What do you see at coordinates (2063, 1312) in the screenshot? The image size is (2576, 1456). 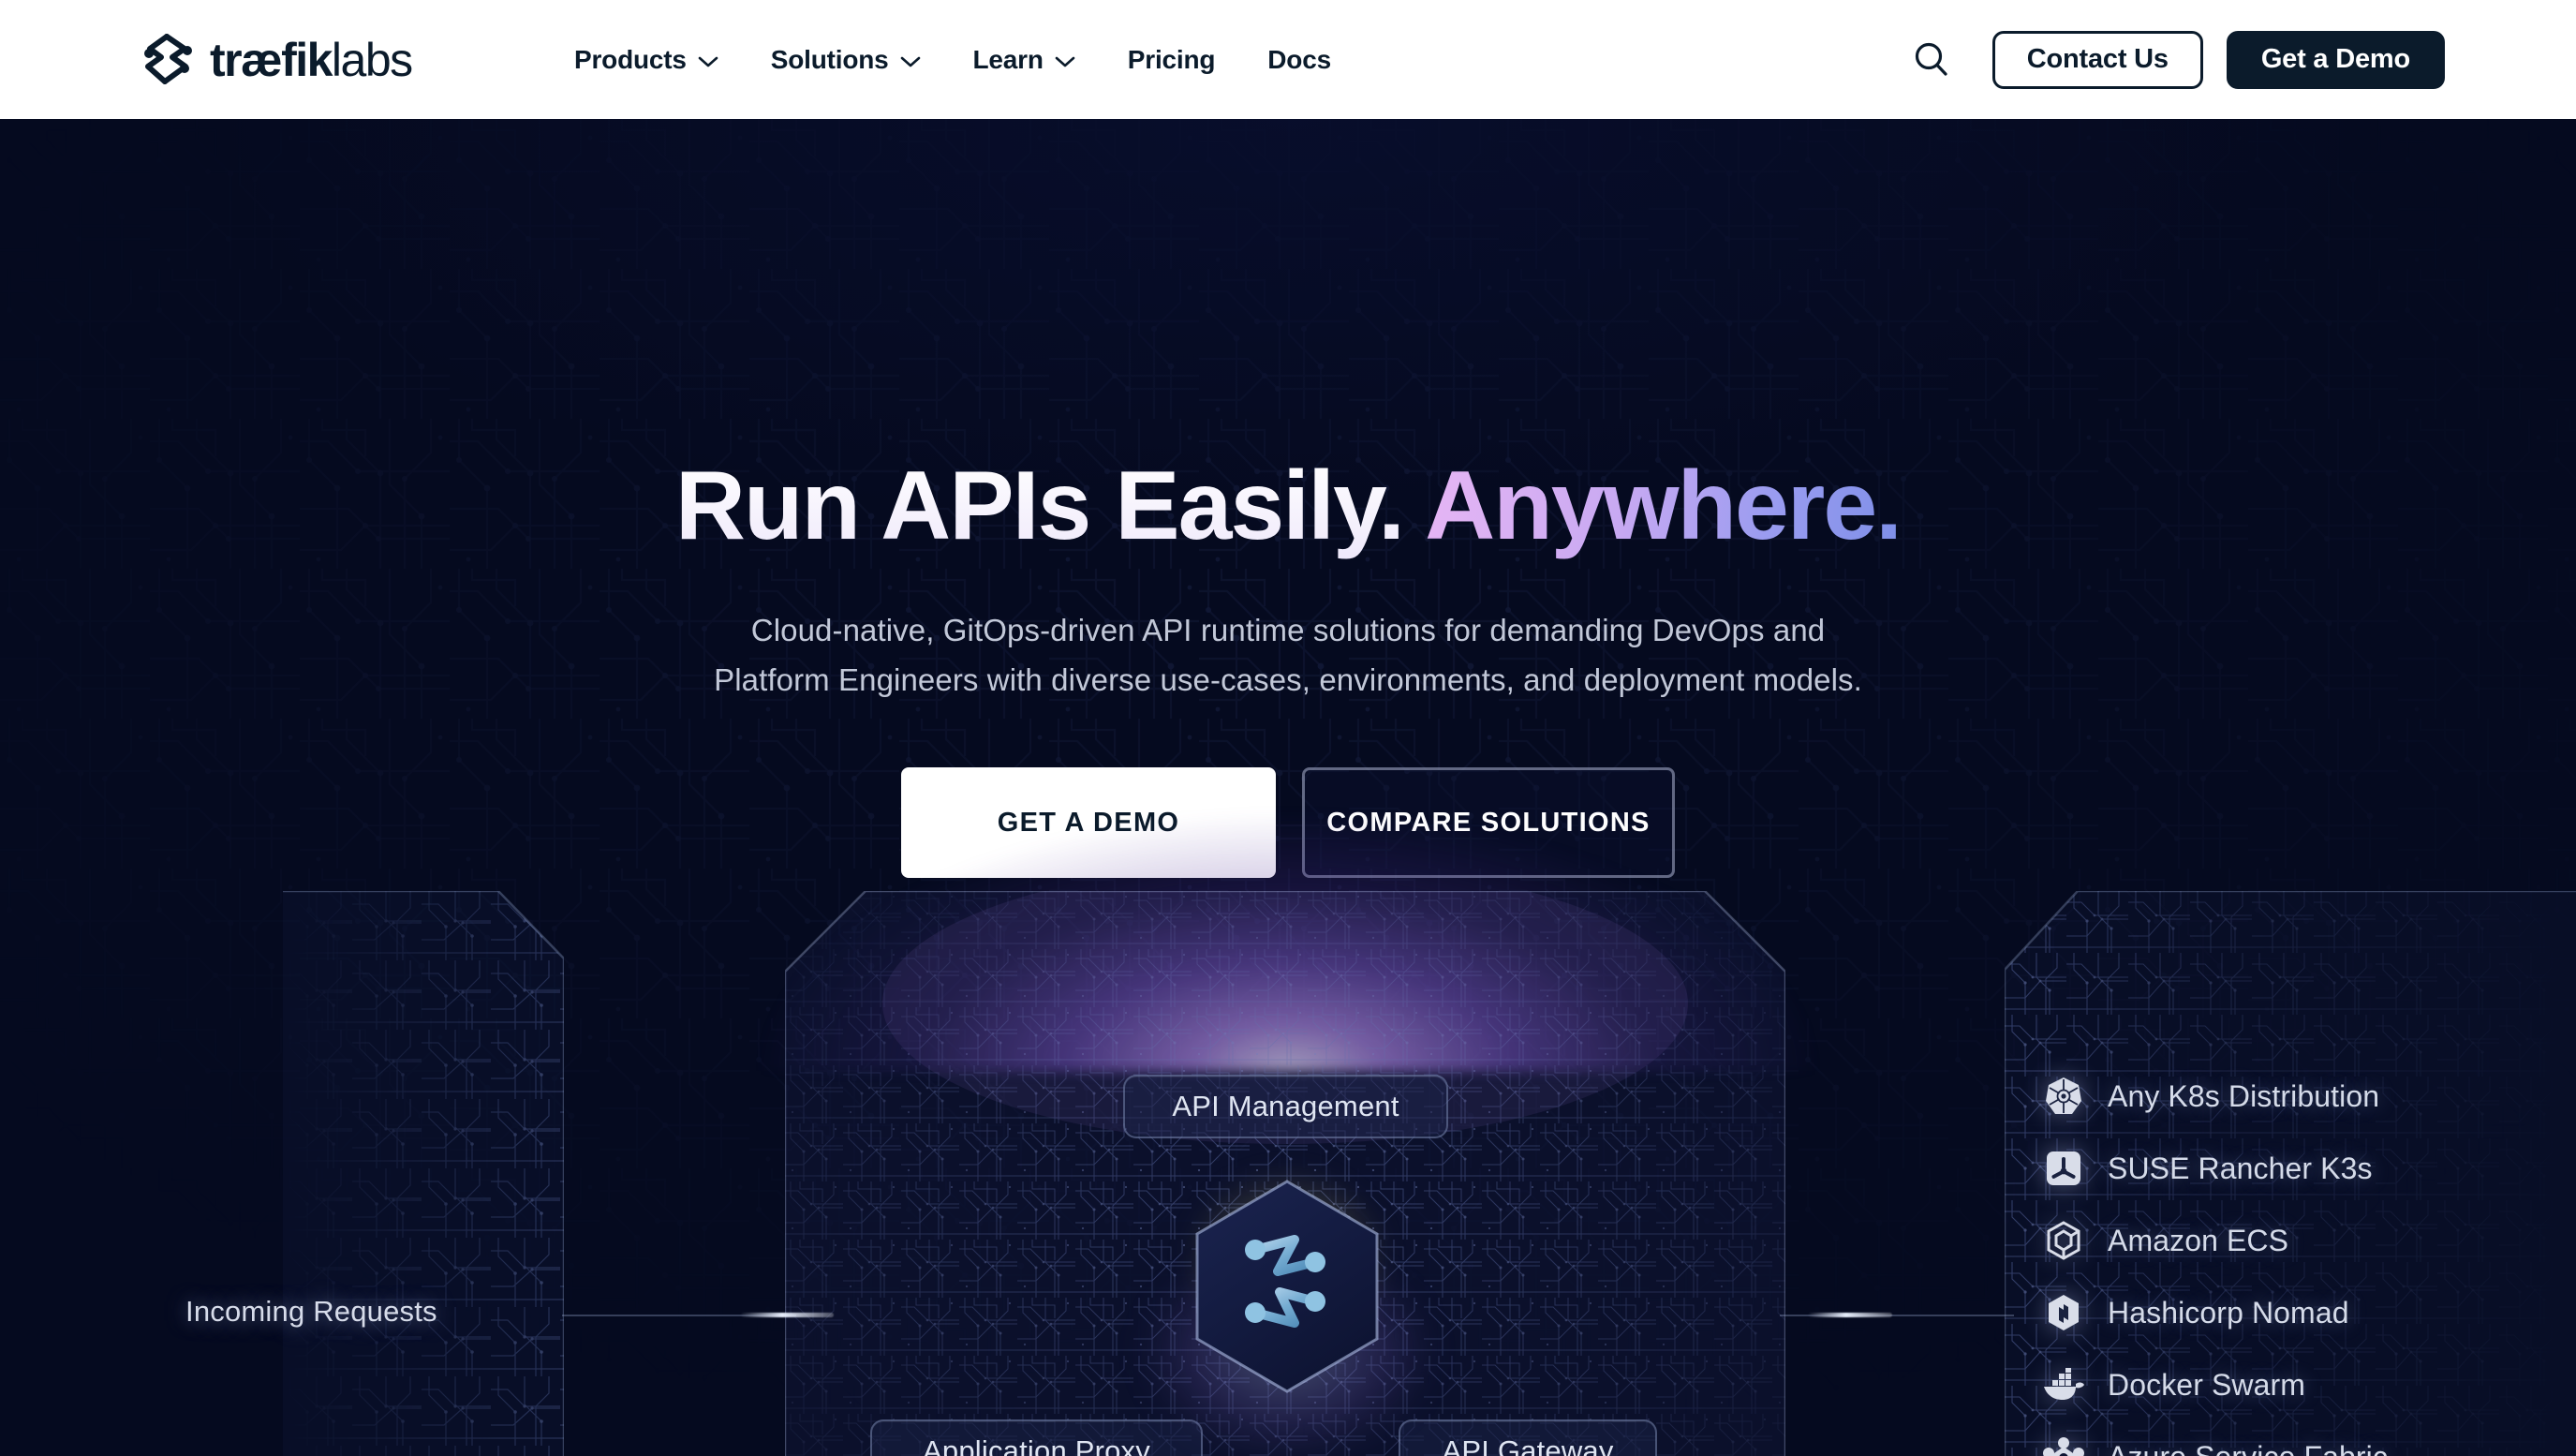 I see `hashicorp-nomad-icon` at bounding box center [2063, 1312].